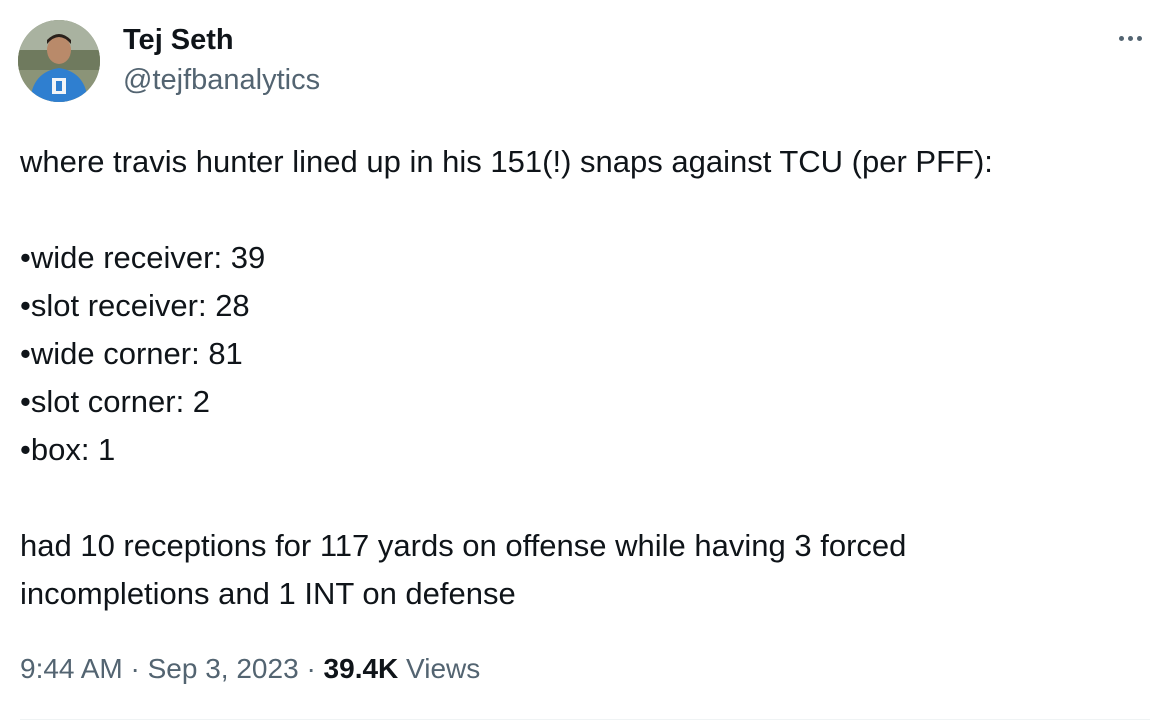 This screenshot has height=722, width=1168. What do you see at coordinates (131, 353) in the screenshot?
I see `list-item: •wide corner: 81` at bounding box center [131, 353].